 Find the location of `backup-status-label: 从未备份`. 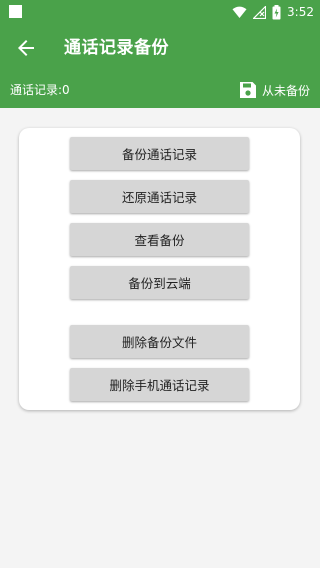

backup-status-label: 从未备份 is located at coordinates (285, 90).